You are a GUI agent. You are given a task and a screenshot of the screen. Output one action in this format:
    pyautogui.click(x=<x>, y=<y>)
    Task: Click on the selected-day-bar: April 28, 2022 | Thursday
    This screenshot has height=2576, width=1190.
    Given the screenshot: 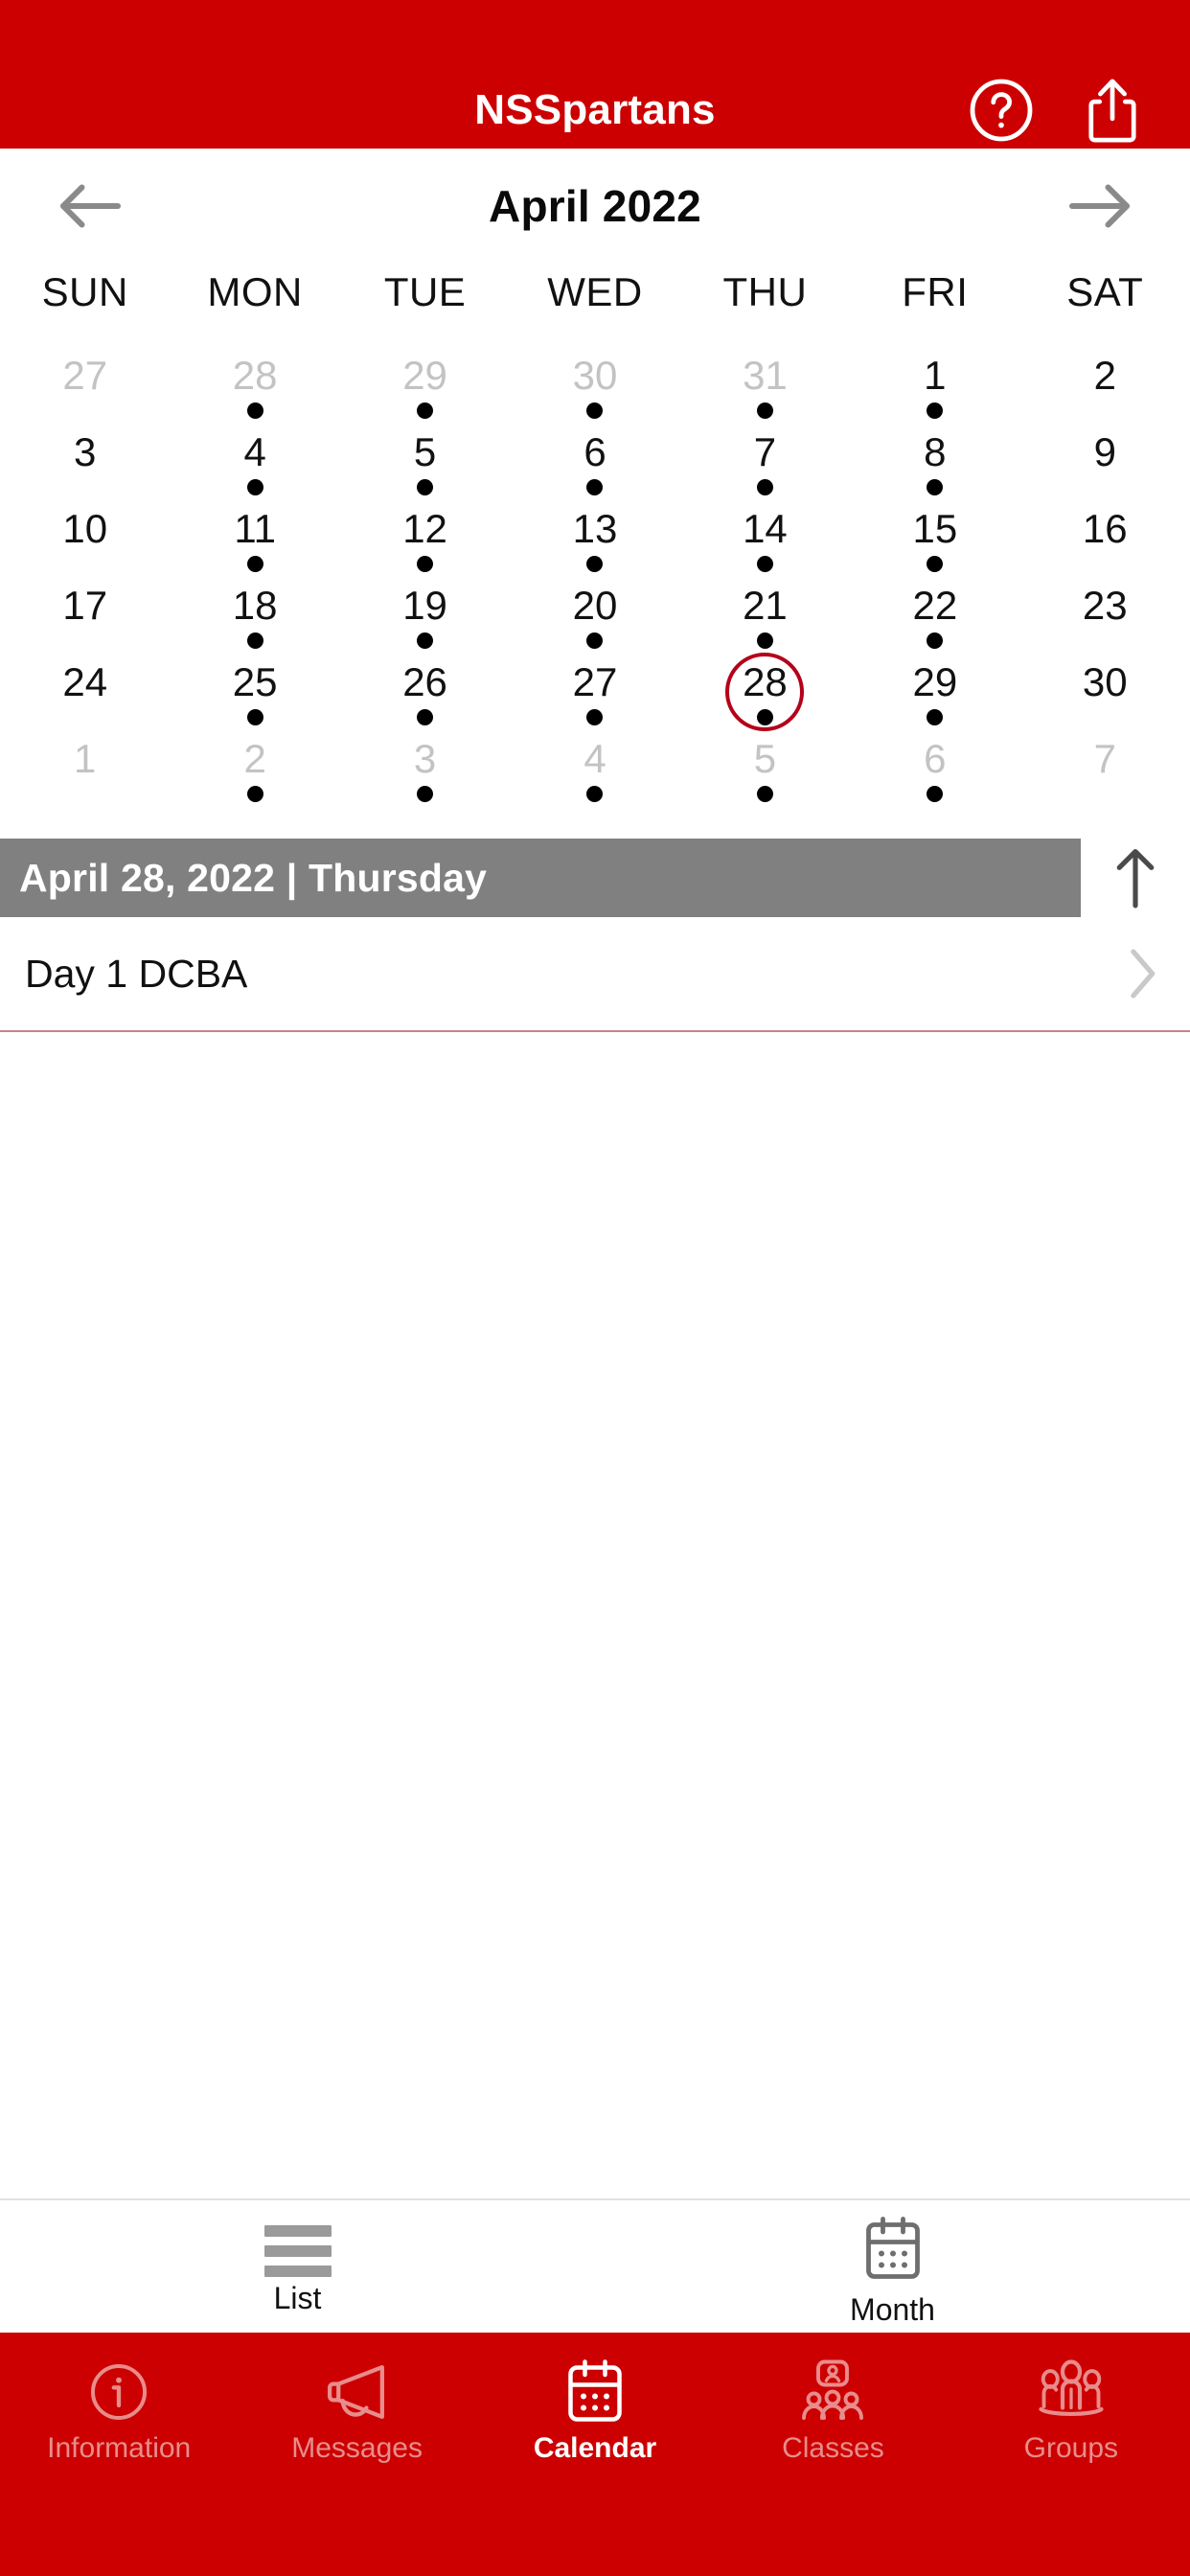 What is the action you would take?
    pyautogui.click(x=595, y=878)
    